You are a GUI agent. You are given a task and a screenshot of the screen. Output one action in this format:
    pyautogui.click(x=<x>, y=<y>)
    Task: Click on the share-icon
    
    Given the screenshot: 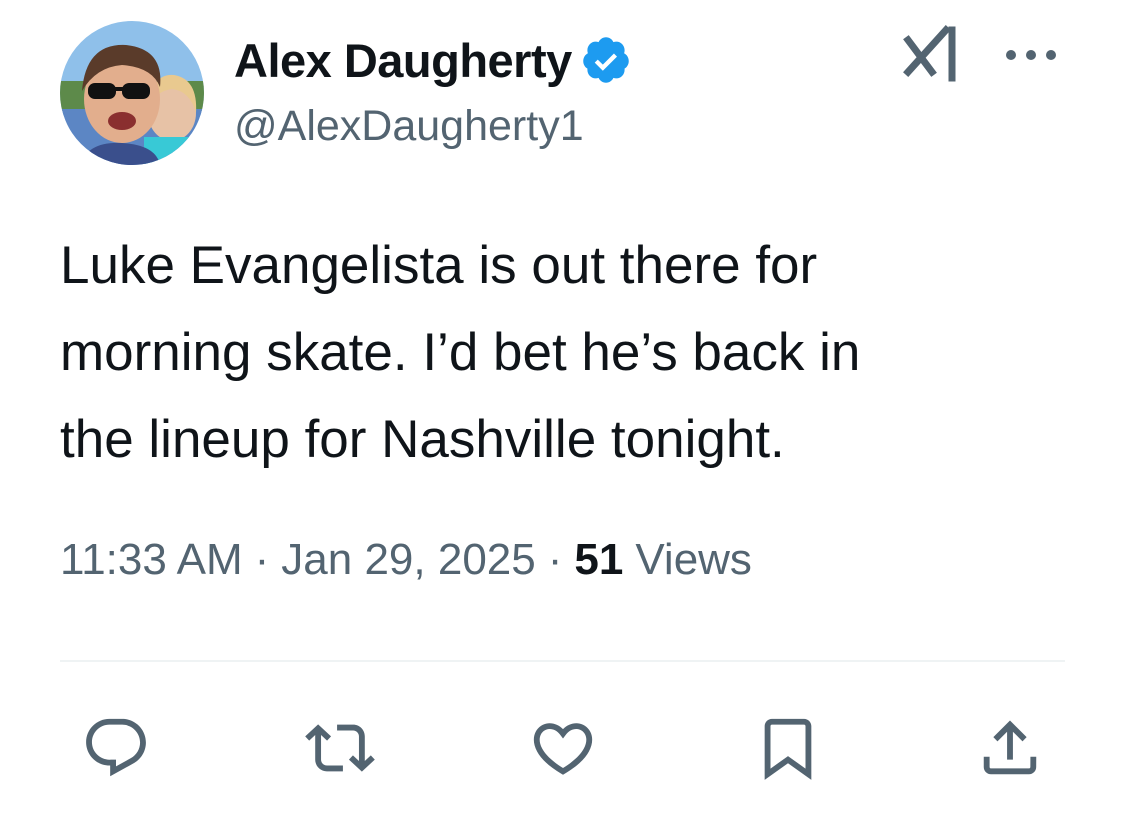 What is the action you would take?
    pyautogui.click(x=1010, y=747)
    